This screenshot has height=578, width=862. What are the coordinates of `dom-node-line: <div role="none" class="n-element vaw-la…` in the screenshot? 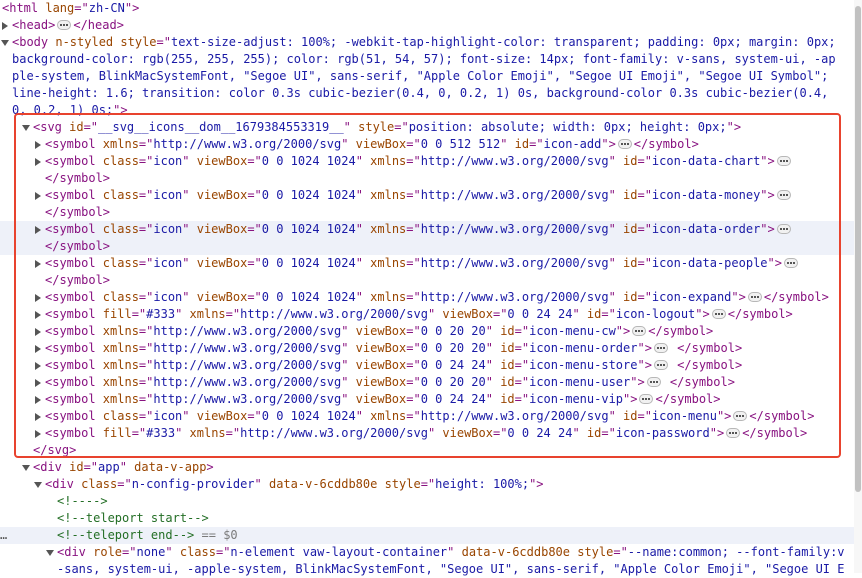 It's located at (431, 552).